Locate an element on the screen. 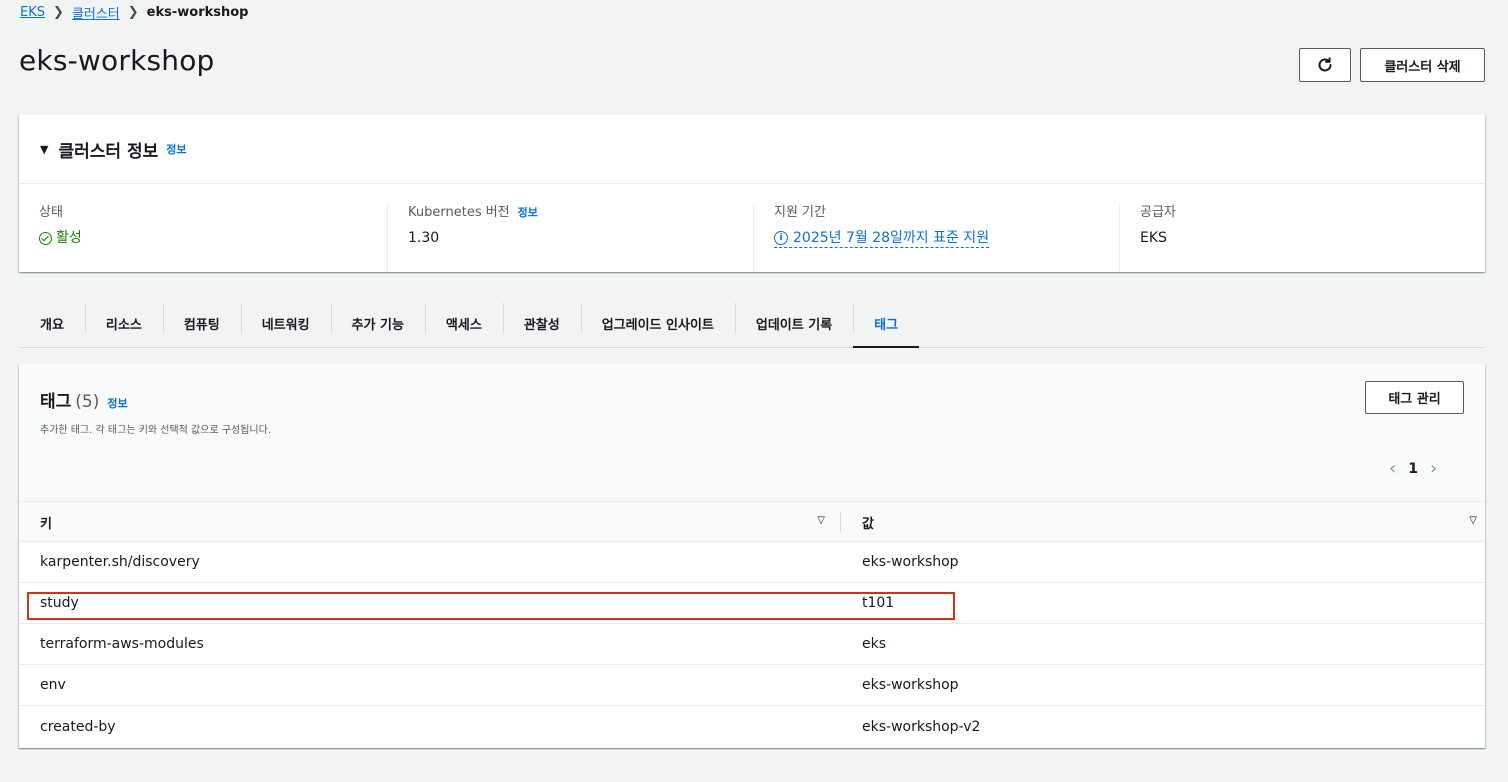 The width and height of the screenshot is (1508, 782). refresh-icon is located at coordinates (1325, 64).